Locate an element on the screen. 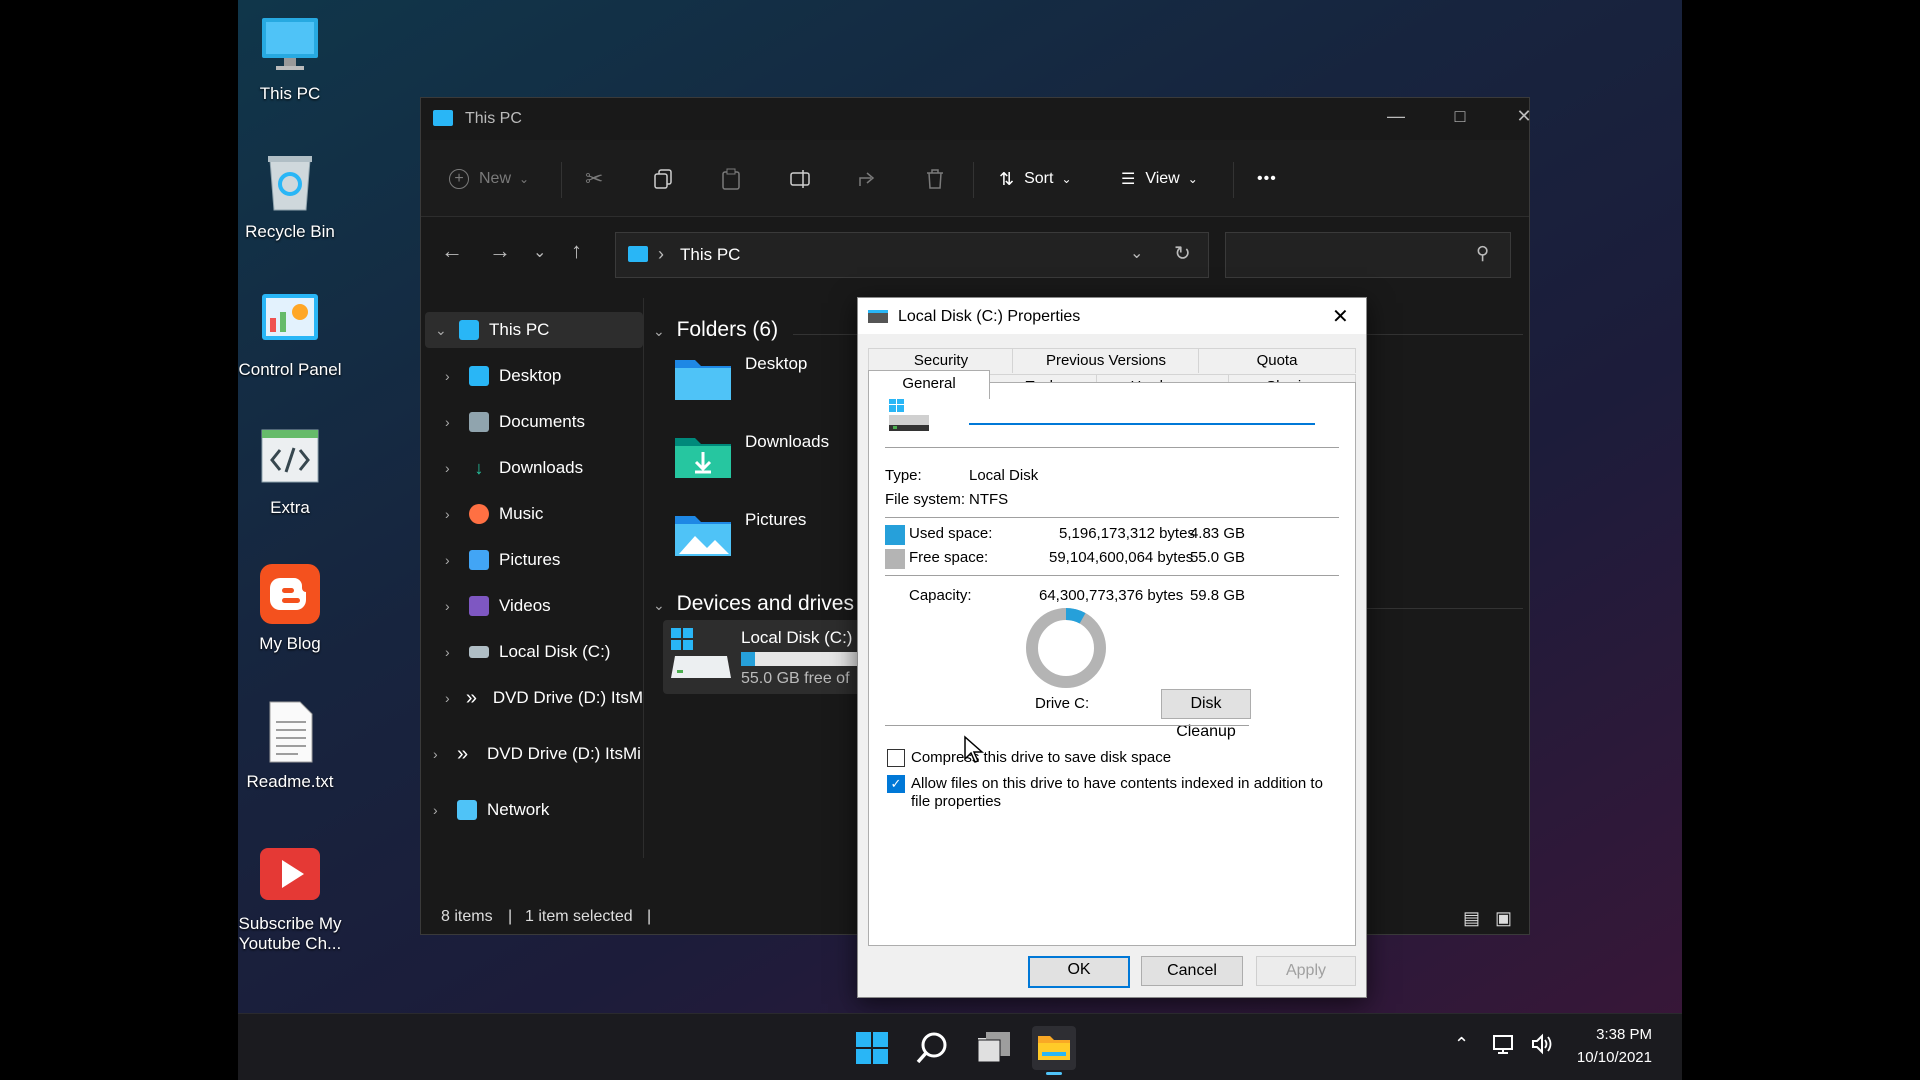 The width and height of the screenshot is (1920, 1080). cut-button: ✂ is located at coordinates (594, 179).